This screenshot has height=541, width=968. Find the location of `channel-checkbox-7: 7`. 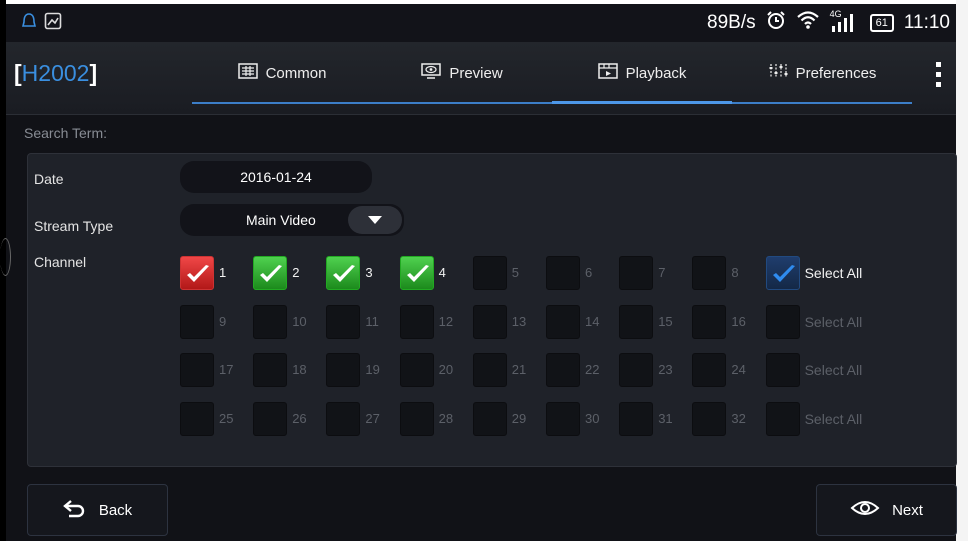

channel-checkbox-7: 7 is located at coordinates (642, 273).